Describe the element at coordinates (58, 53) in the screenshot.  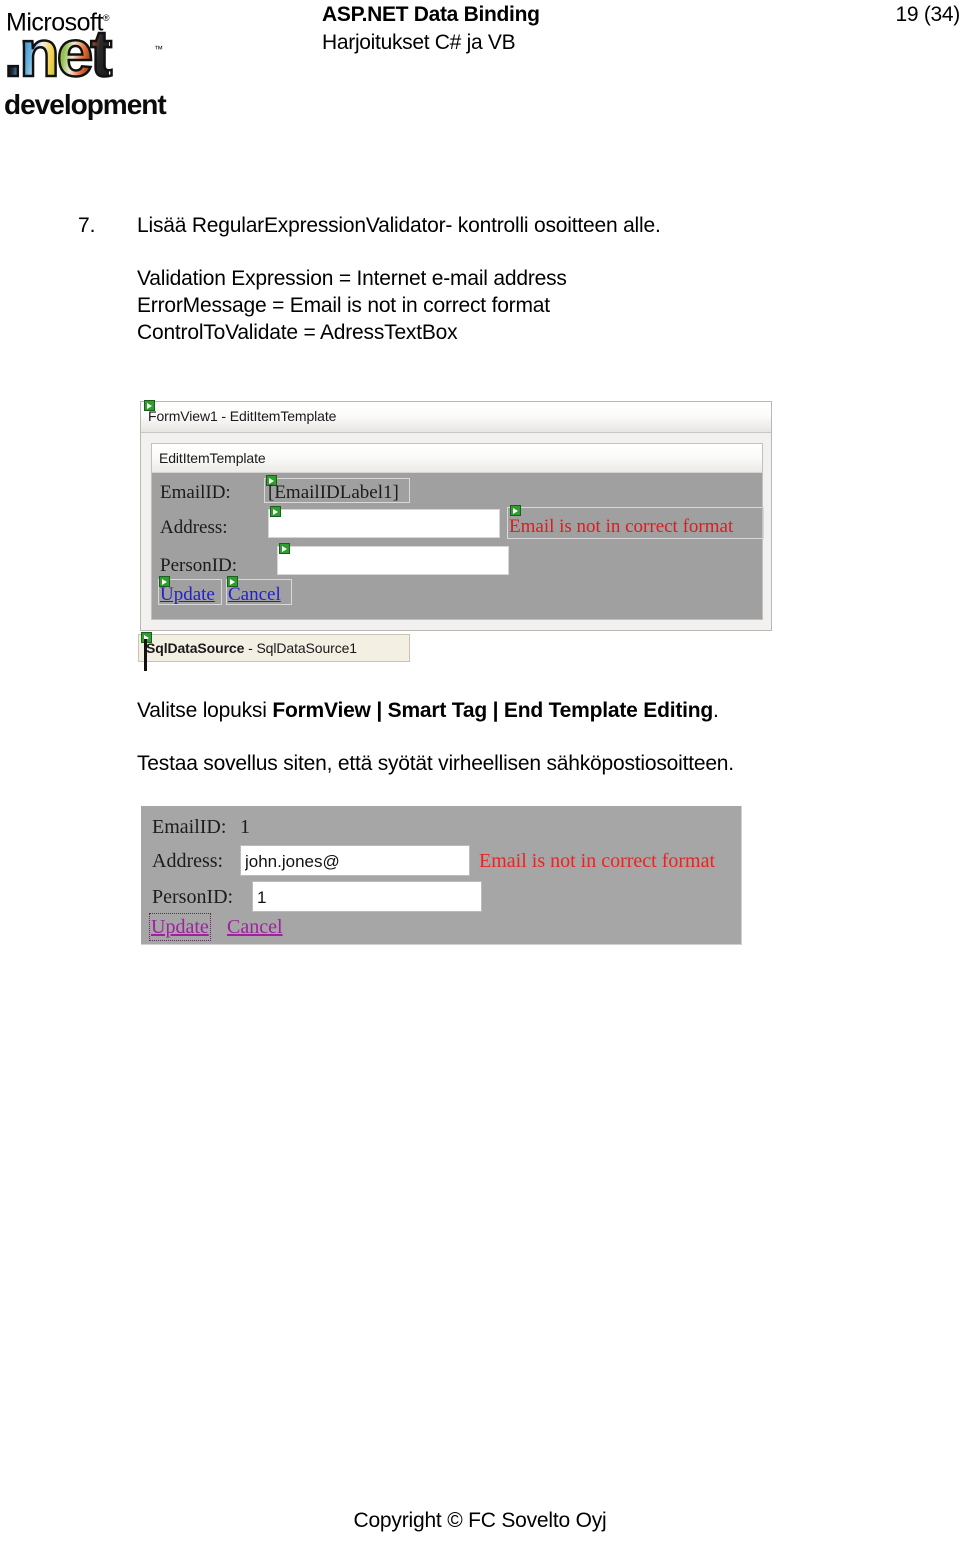
I see `logo-dotnet-outline: .net` at that location.